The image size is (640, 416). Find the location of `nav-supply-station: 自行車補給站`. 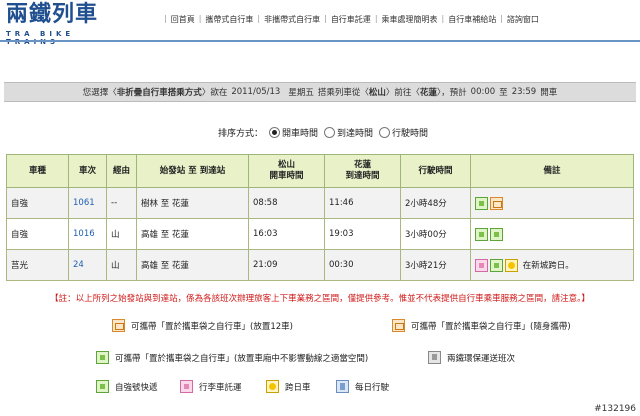

nav-supply-station: 自行車補給站 is located at coordinates (472, 19).